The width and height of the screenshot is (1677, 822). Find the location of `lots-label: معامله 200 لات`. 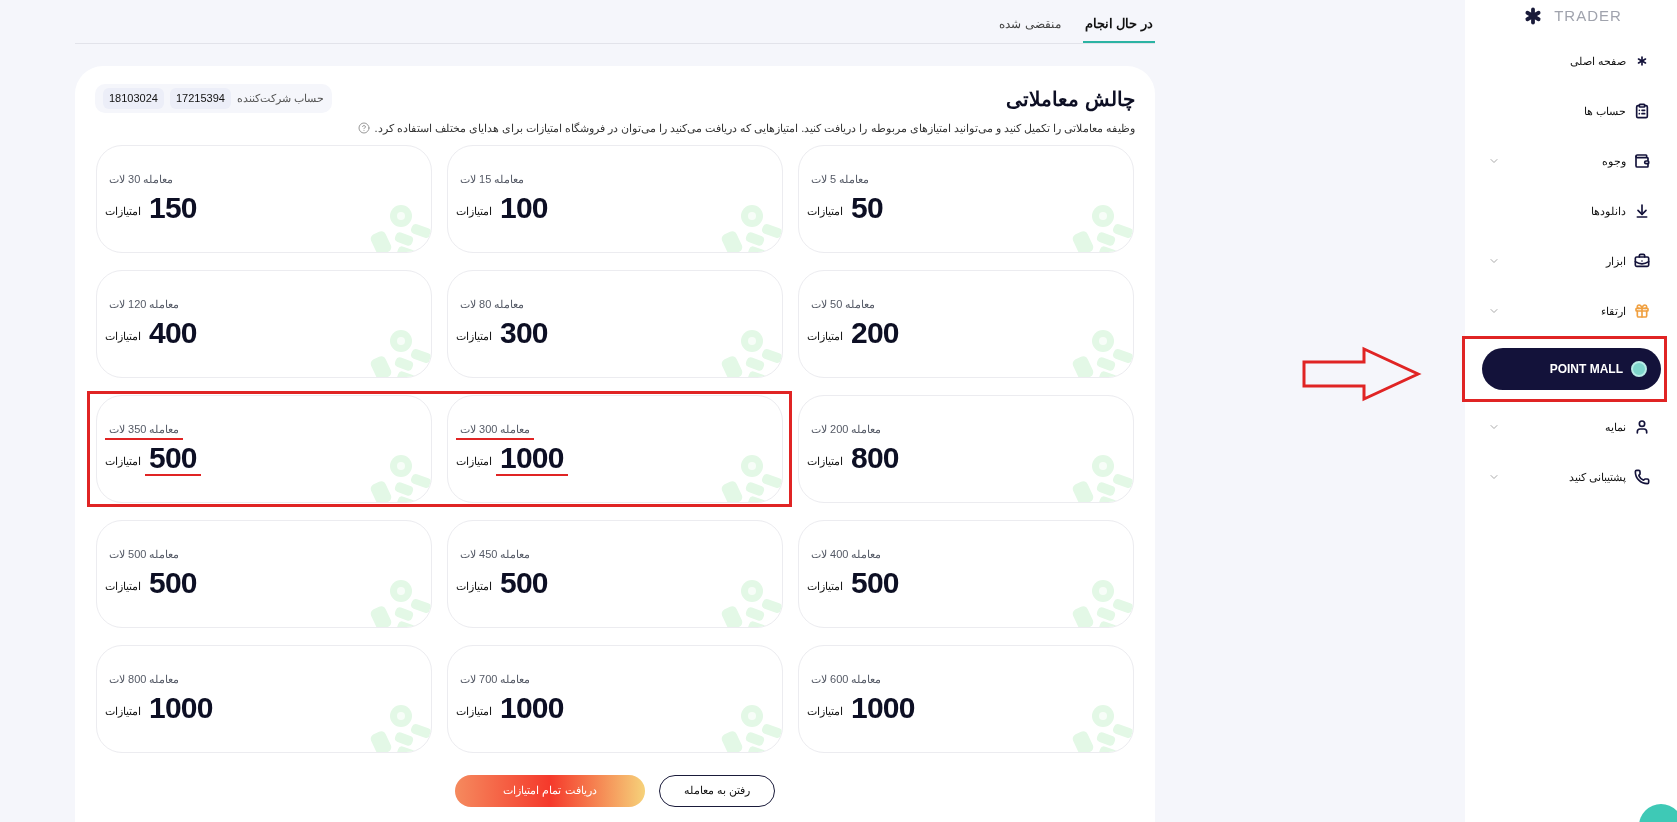

lots-label: معامله 200 لات is located at coordinates (846, 430).